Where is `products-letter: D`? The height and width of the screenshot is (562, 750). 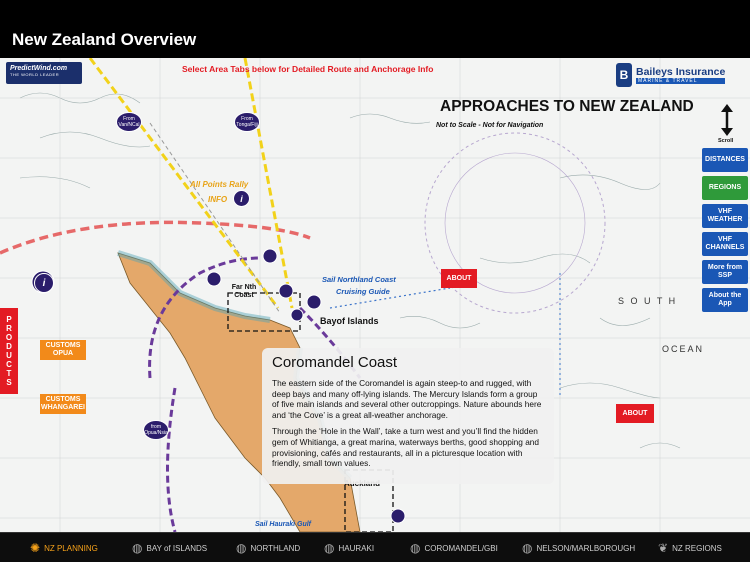
products-letter: D is located at coordinates (9, 346).